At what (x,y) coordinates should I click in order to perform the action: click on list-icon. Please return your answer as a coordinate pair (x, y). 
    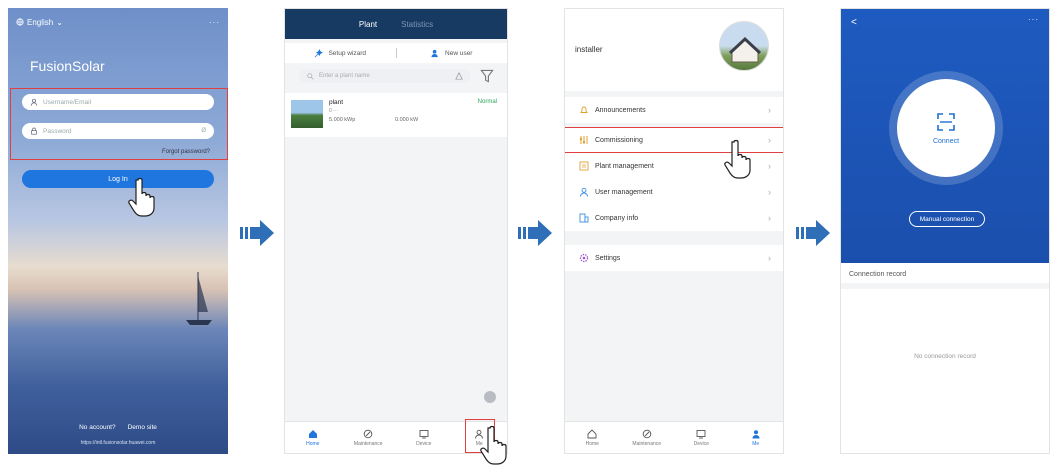
    Looking at the image, I should click on (584, 166).